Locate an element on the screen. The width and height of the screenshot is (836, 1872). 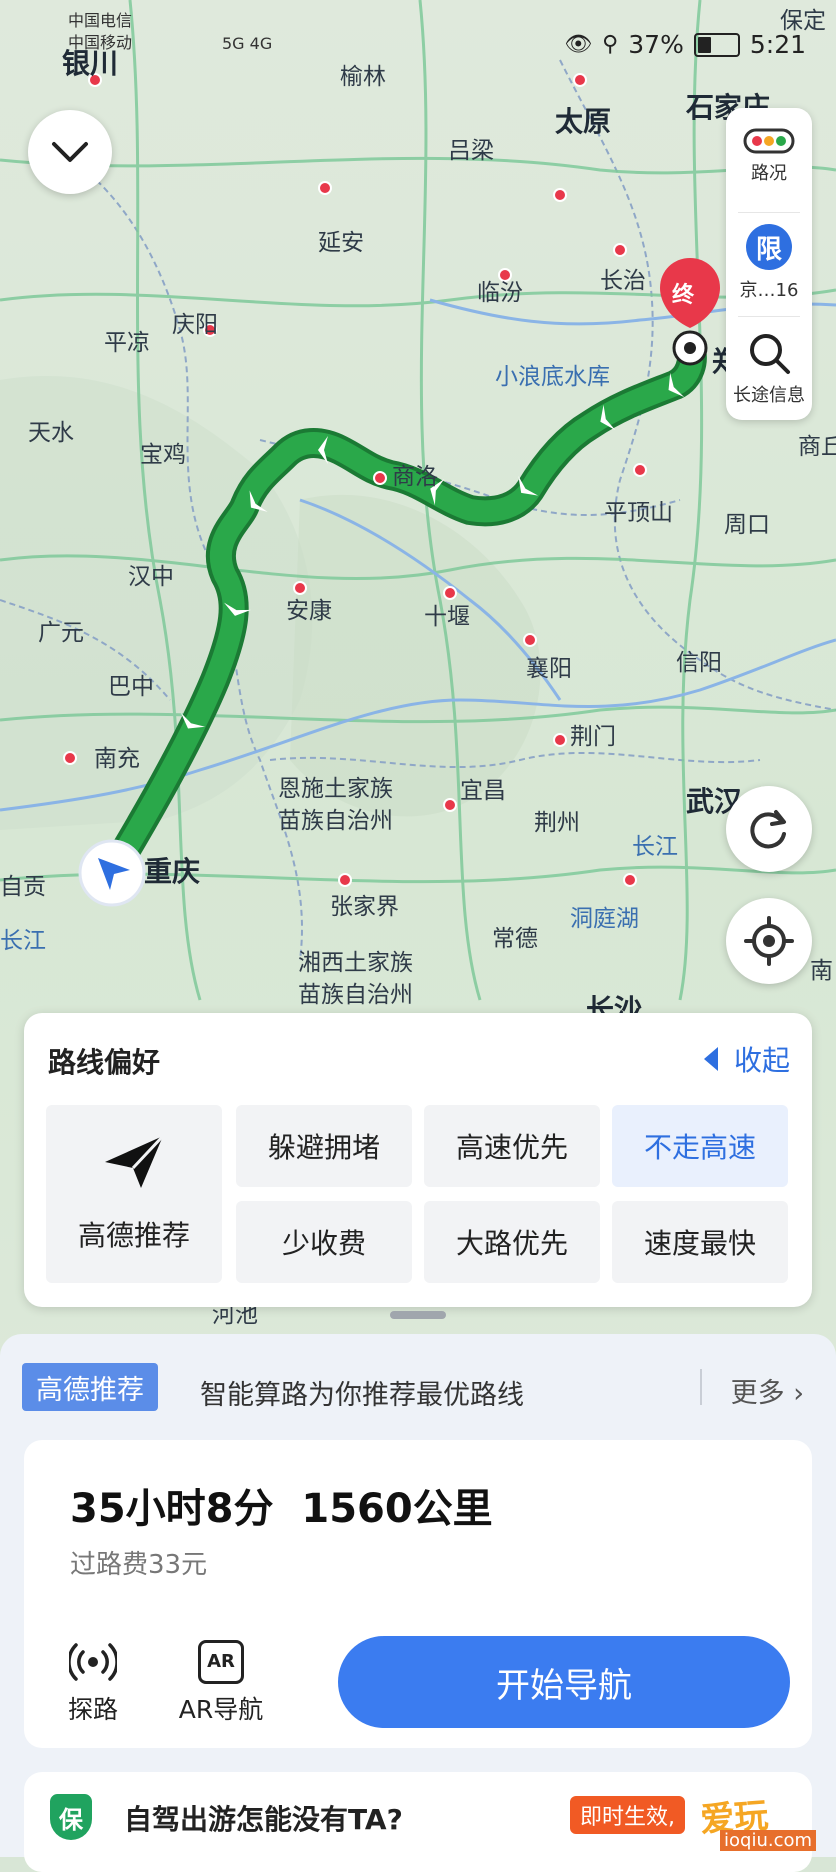
long-trip-info-button: 长途信息 is located at coordinates (769, 368).